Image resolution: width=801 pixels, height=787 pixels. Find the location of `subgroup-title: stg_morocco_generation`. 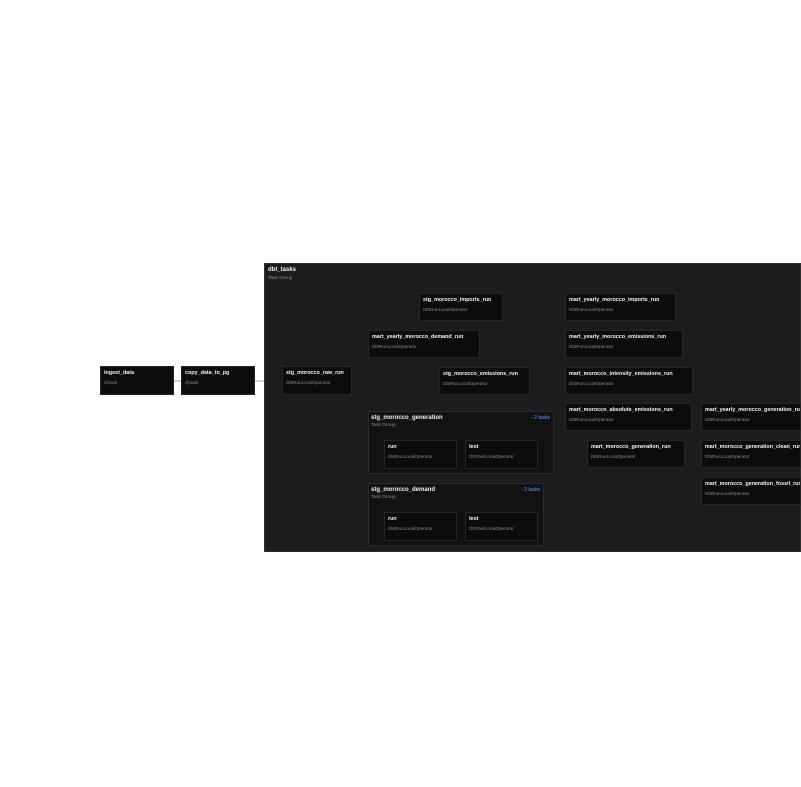

subgroup-title: stg_morocco_generation is located at coordinates (407, 418).